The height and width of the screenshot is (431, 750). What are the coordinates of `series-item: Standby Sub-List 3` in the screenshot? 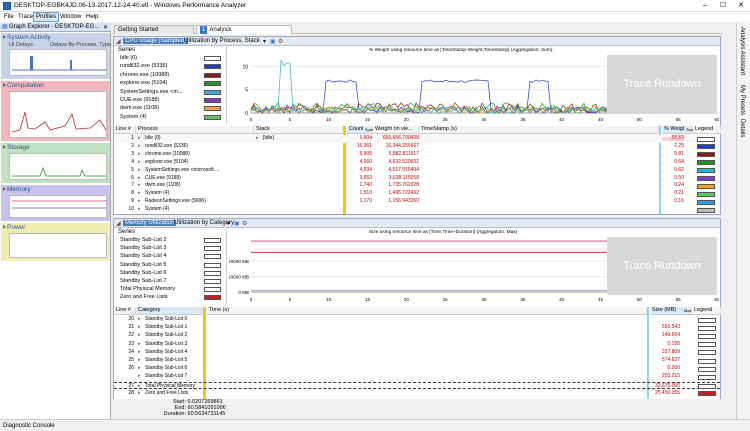 It's located at (143, 248).